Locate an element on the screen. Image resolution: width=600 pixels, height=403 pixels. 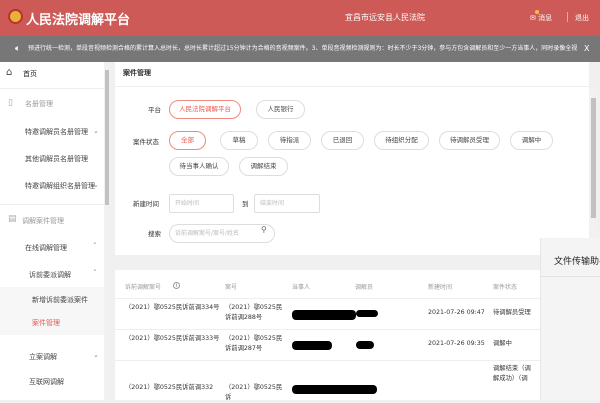
search-input: 诉前调解案号/案号/姓名 is located at coordinates (222, 233).